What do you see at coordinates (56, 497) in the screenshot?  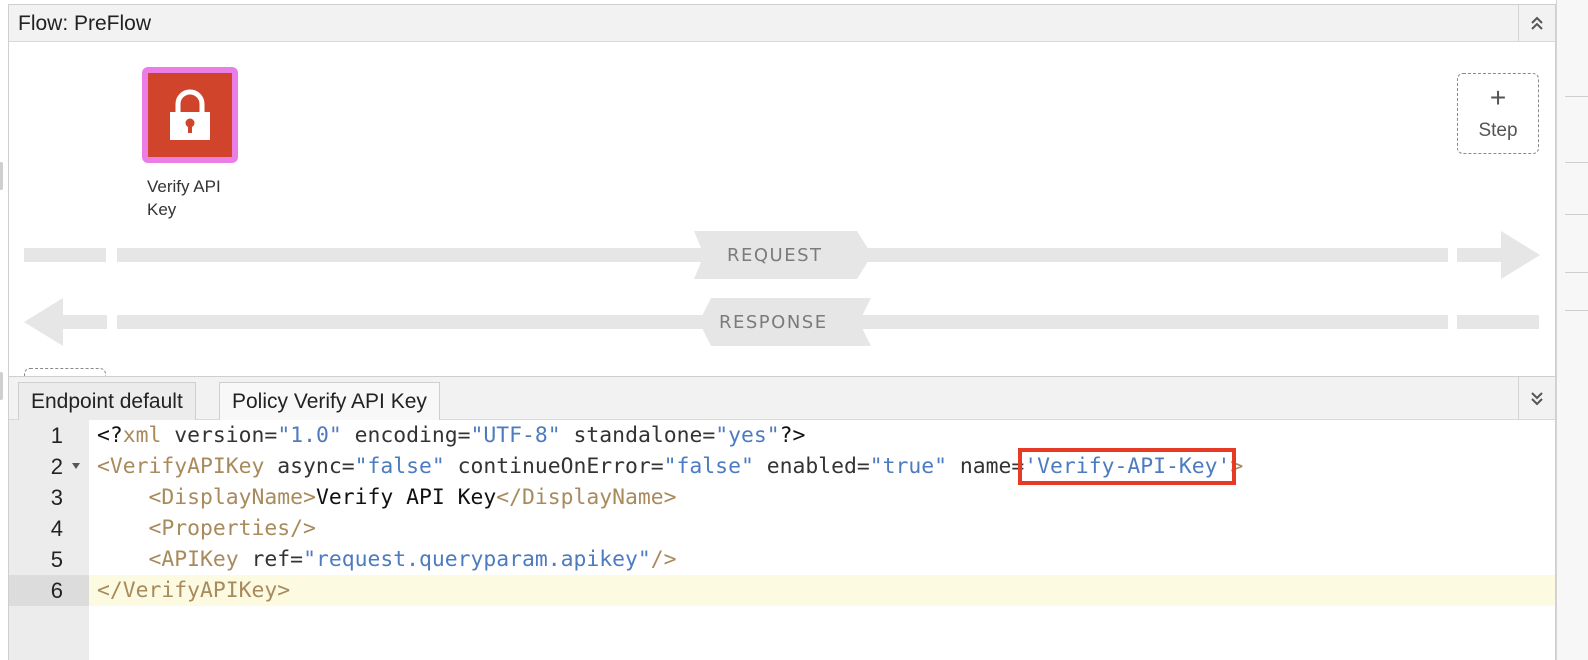 I see `line-number: 3` at bounding box center [56, 497].